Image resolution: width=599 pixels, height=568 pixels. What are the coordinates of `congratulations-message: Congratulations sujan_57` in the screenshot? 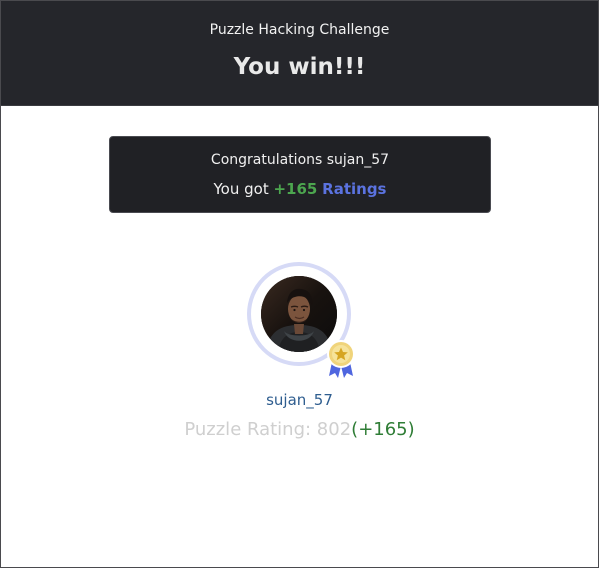 It's located at (300, 160).